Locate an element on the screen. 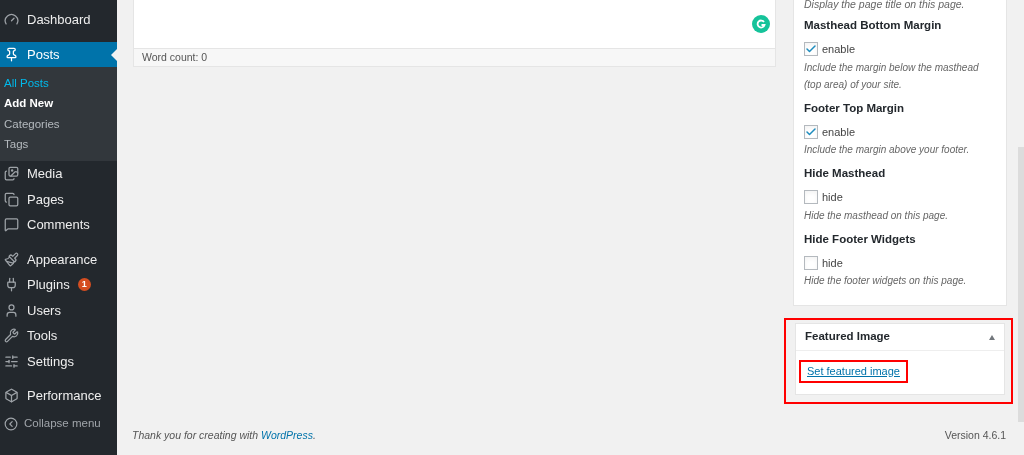 This screenshot has height=455, width=1024. update-count-badge: 1 is located at coordinates (84, 285).